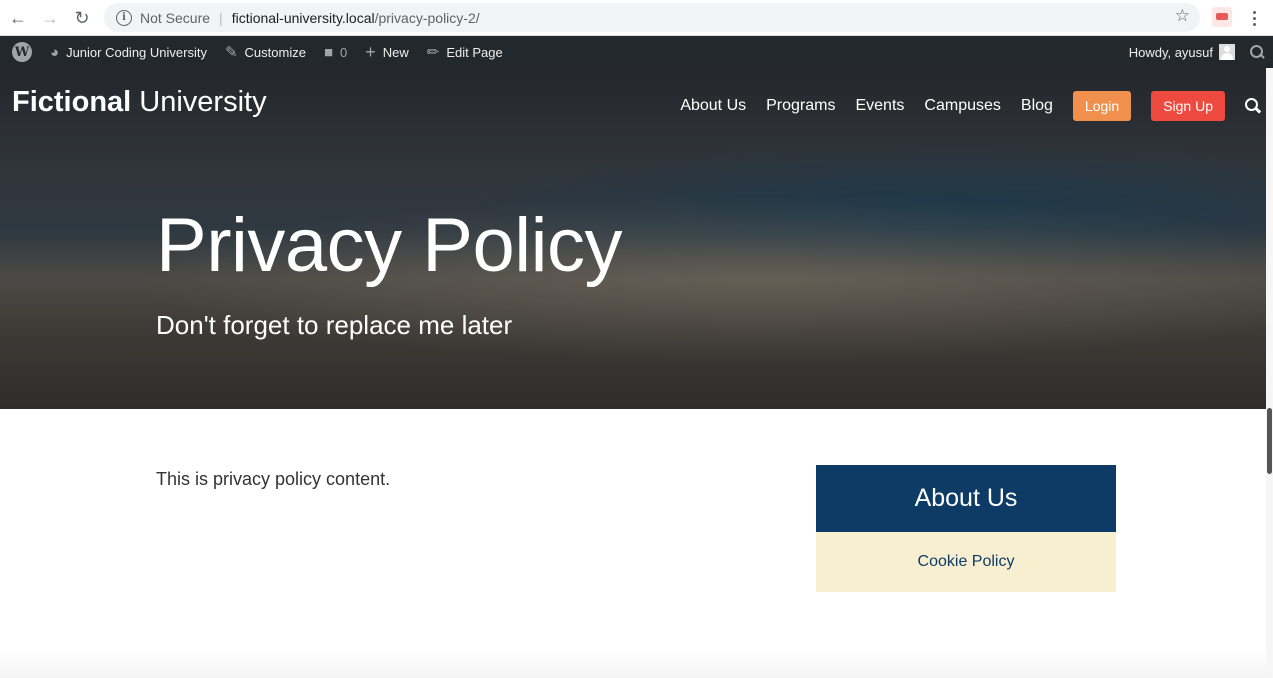 This screenshot has height=678, width=1273. What do you see at coordinates (275, 52) in the screenshot?
I see `admin-customize-label: Customize` at bounding box center [275, 52].